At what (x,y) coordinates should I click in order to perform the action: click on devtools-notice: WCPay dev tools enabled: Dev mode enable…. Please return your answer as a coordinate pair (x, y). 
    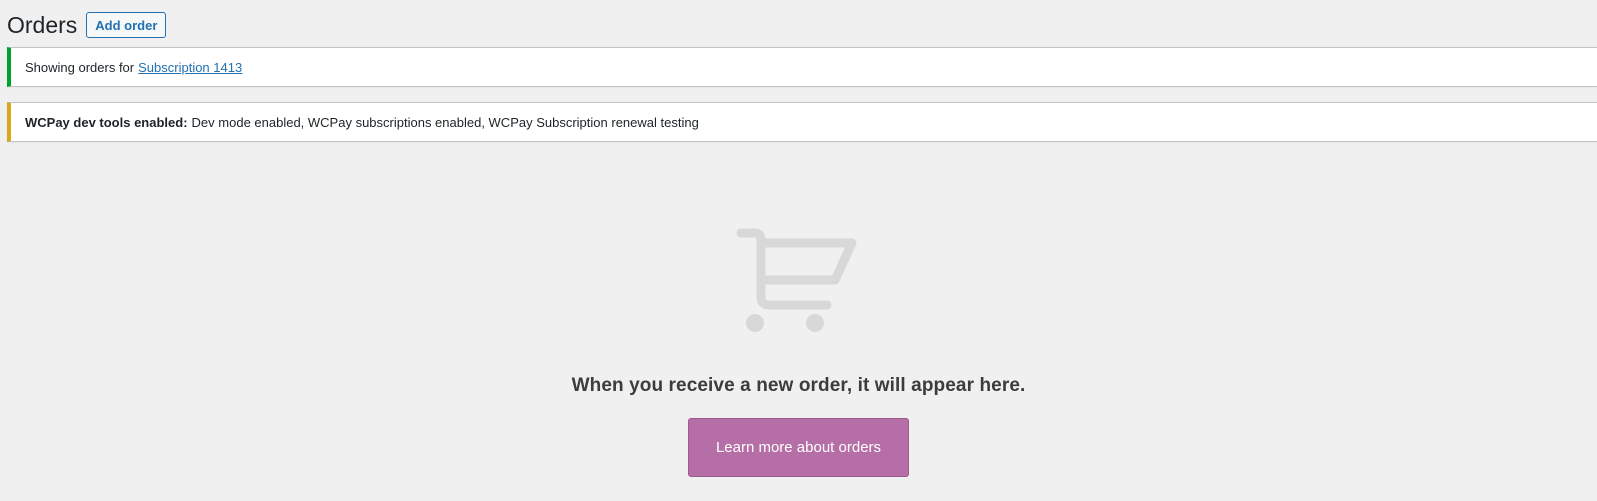
    Looking at the image, I should click on (802, 122).